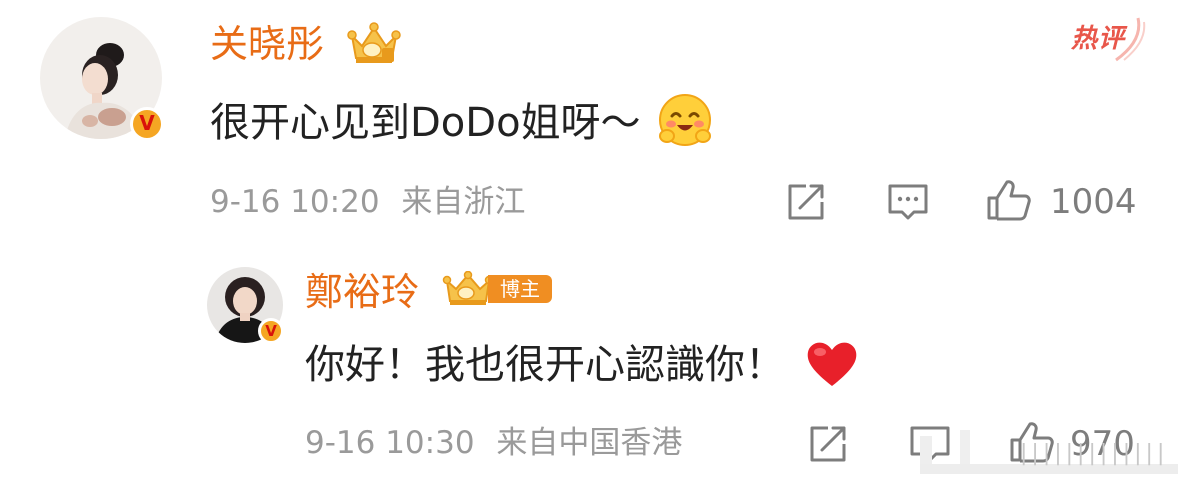  I want to click on host-badge: 博主, so click(498, 289).